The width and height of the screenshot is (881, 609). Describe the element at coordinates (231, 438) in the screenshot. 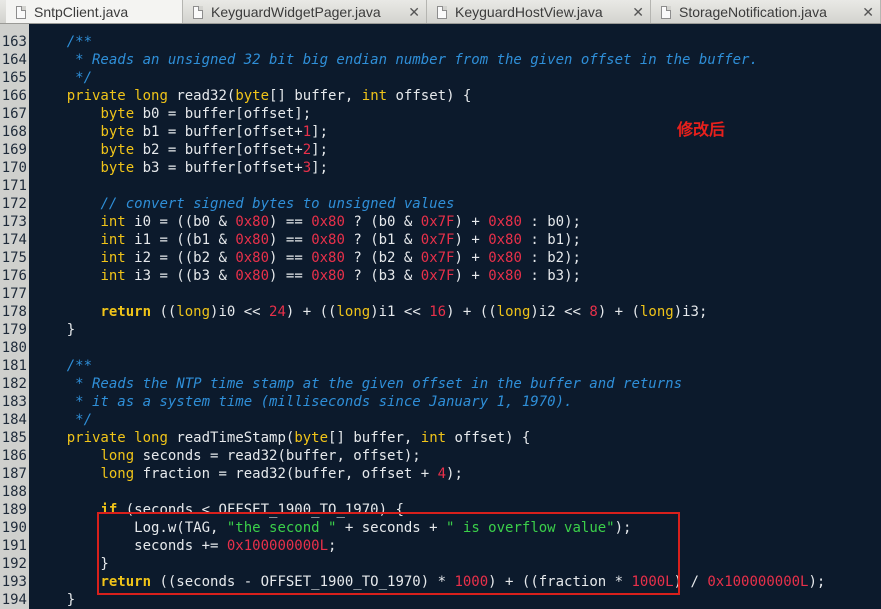

I see `code-token: readTimeStamp(` at that location.